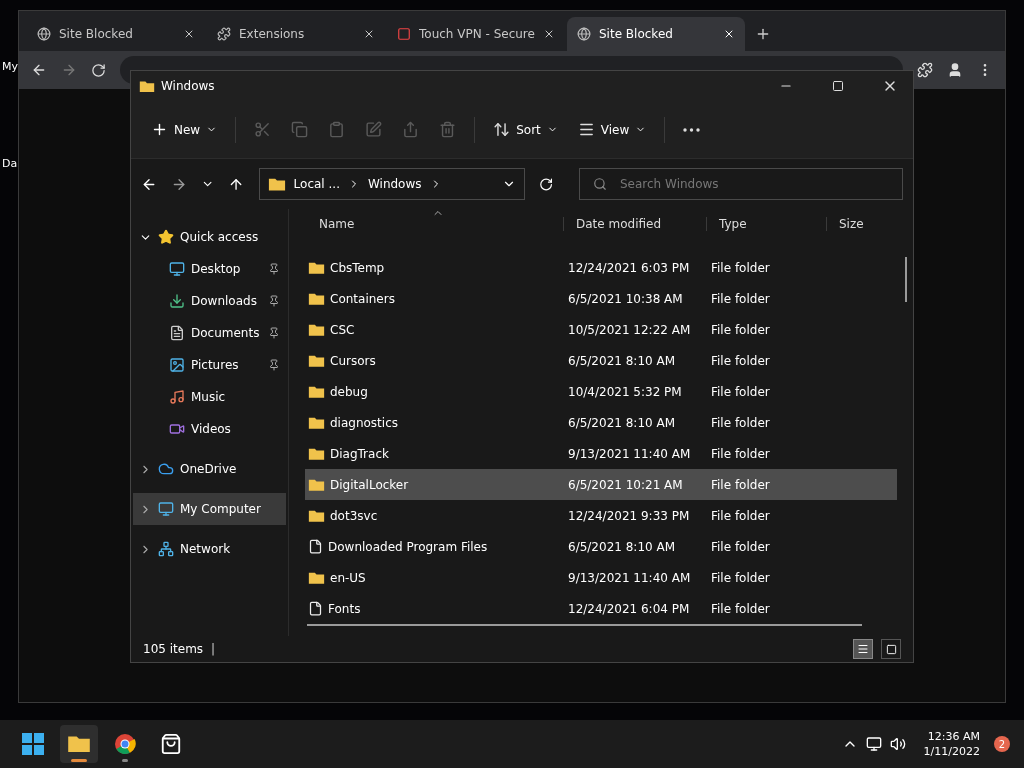 The width and height of the screenshot is (1024, 768). I want to click on date-cell-text: 6/5/2021 10:38 AM, so click(625, 298).